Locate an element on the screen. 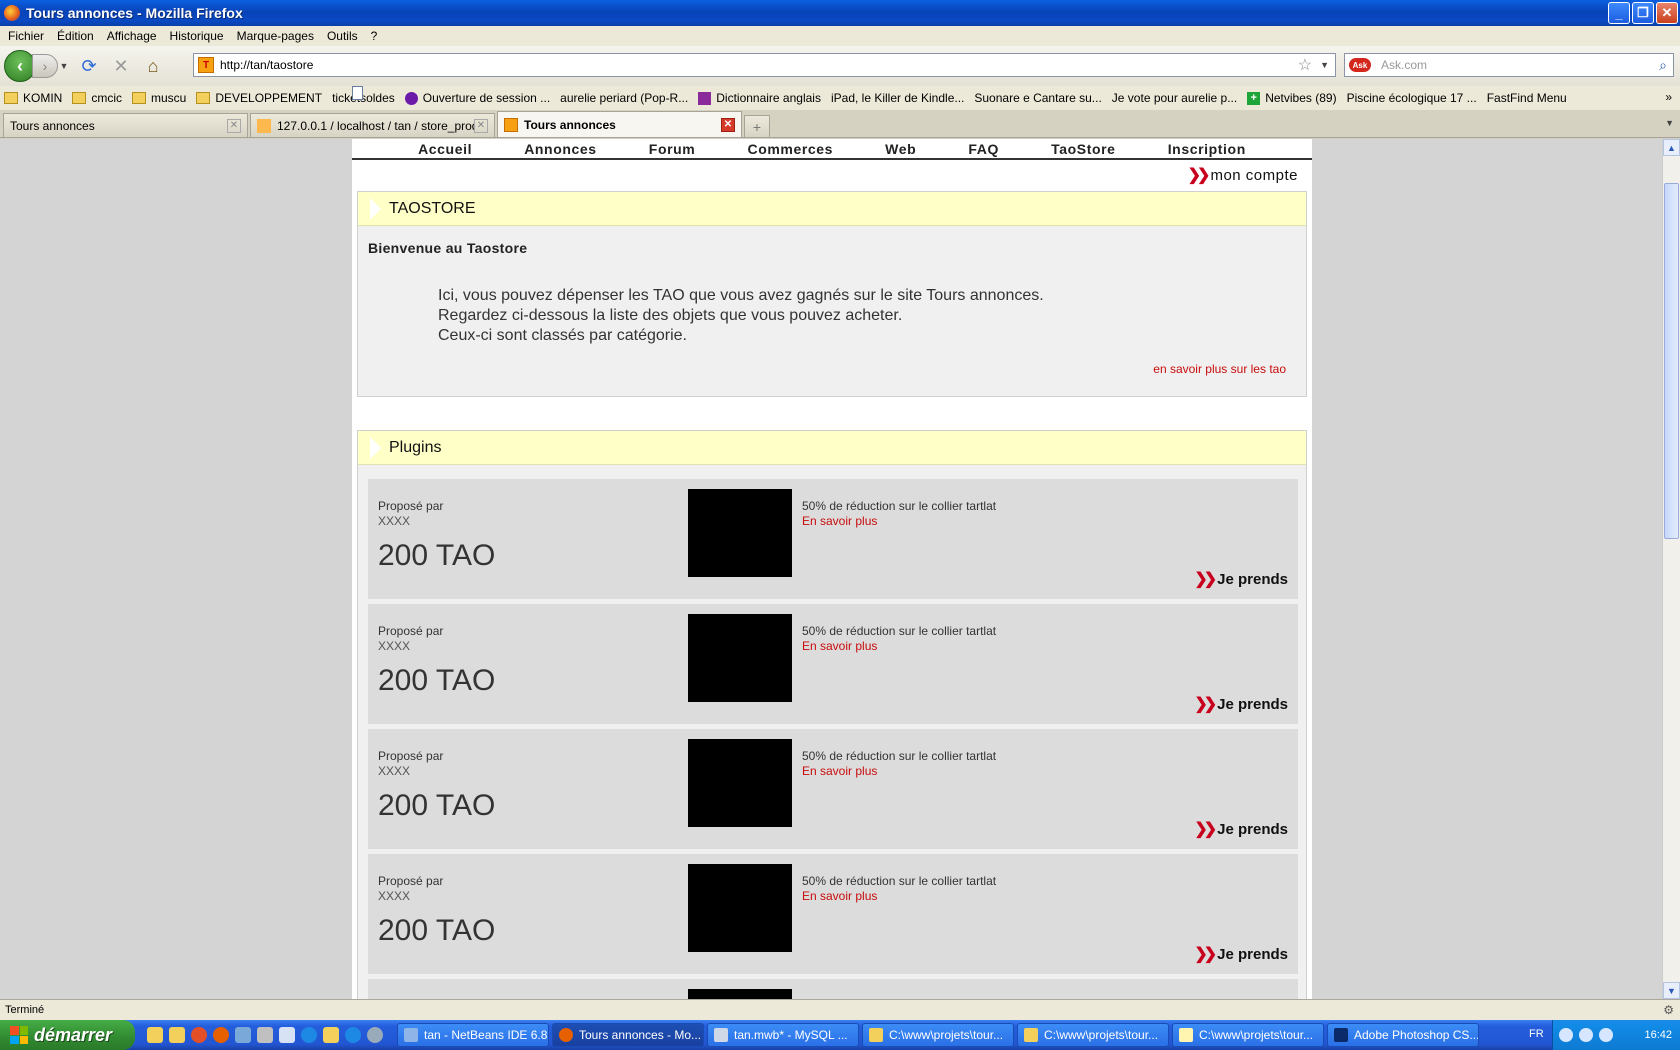 The width and height of the screenshot is (1680, 1050). app-icon is located at coordinates (287, 1035).